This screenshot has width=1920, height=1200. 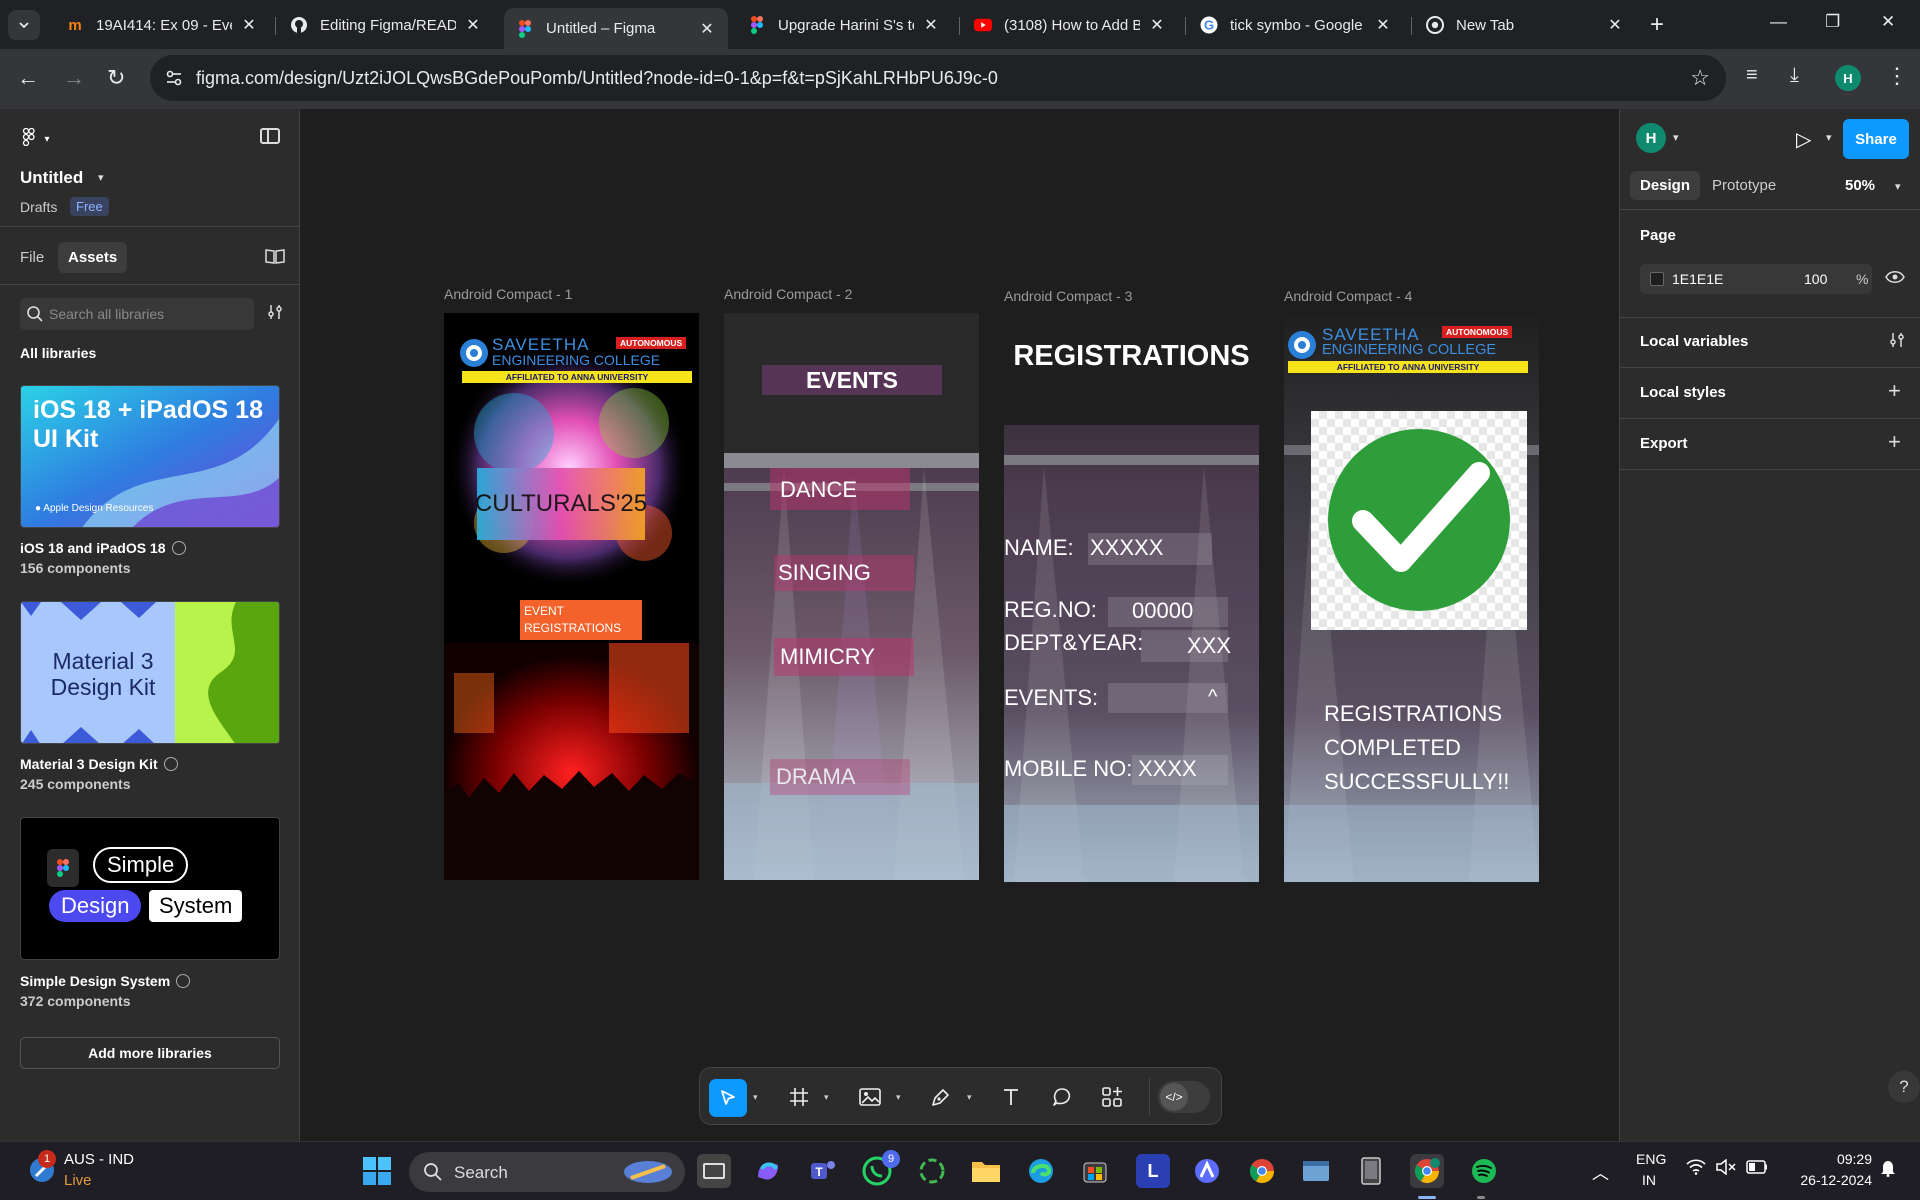 I want to click on library-thumbnail-material: Material 3 Design Kit, so click(x=150, y=672).